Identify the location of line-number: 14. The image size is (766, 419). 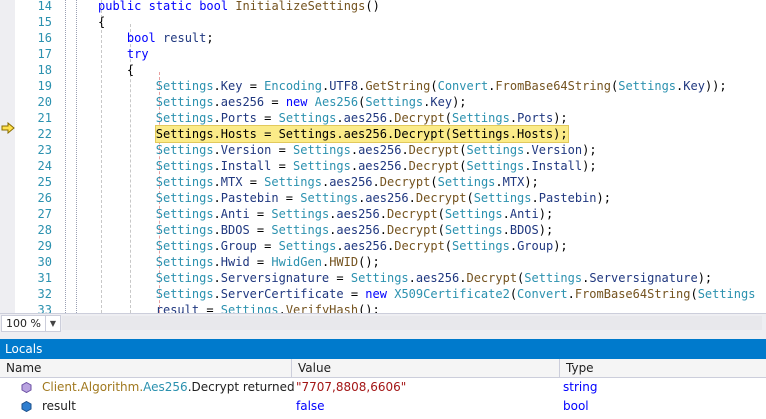
(44, 6).